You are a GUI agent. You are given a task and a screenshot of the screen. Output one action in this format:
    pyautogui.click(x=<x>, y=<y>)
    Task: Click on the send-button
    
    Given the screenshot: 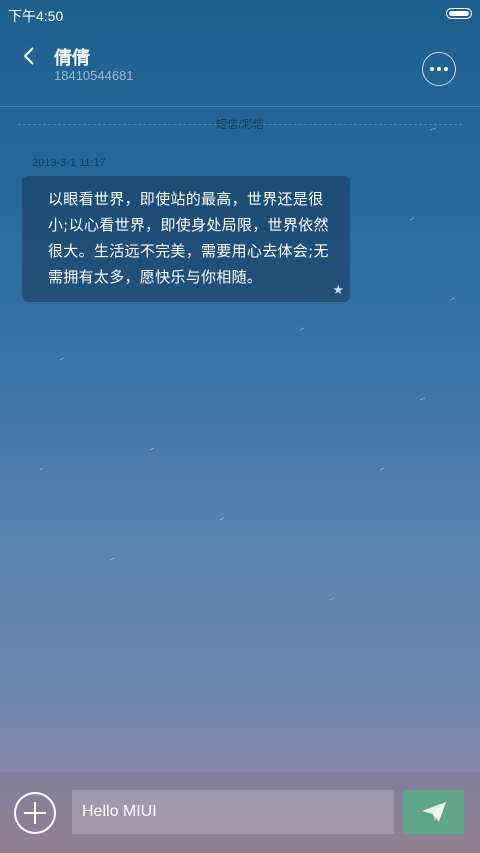 What is the action you would take?
    pyautogui.click(x=433, y=812)
    